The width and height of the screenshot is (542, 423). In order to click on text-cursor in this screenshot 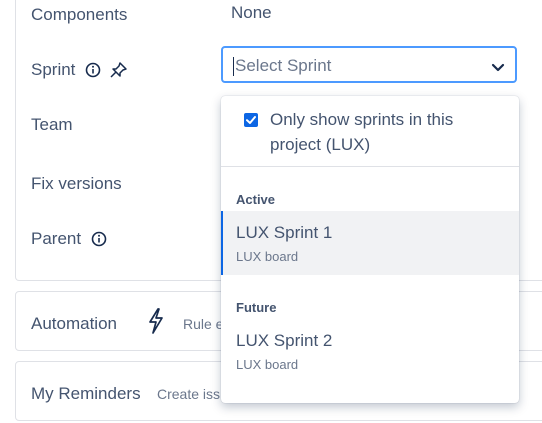, I will do `click(233, 66)`.